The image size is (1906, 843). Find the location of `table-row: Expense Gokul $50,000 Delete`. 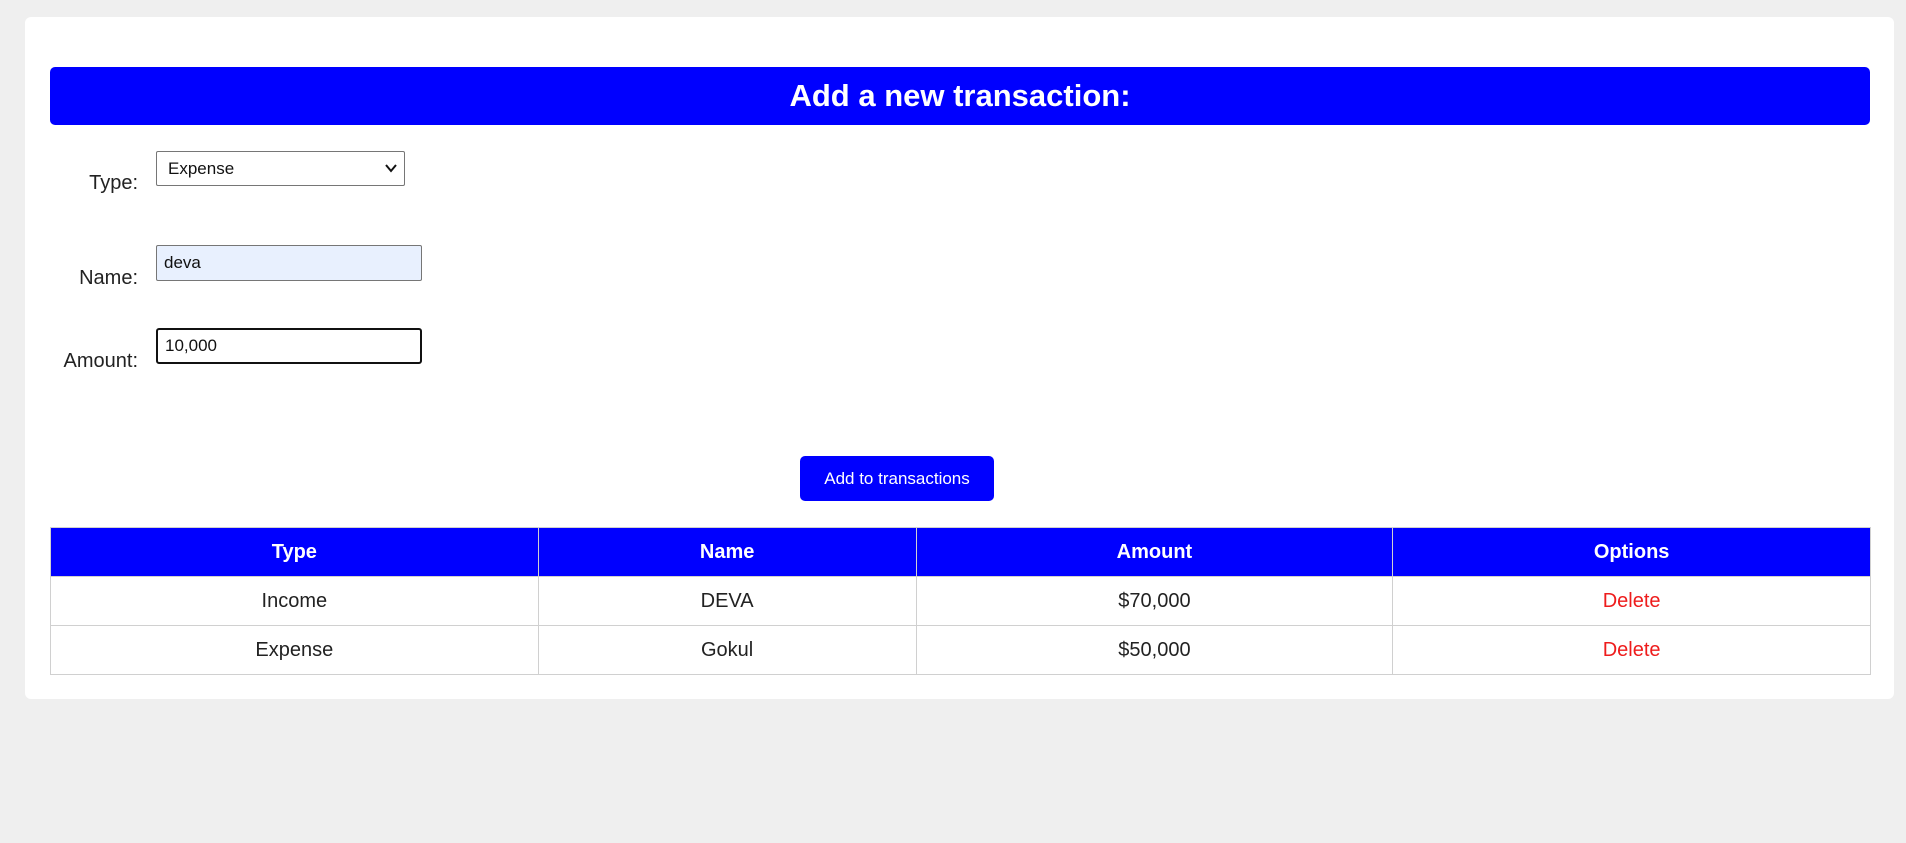

table-row: Expense Gokul $50,000 Delete is located at coordinates (960, 650).